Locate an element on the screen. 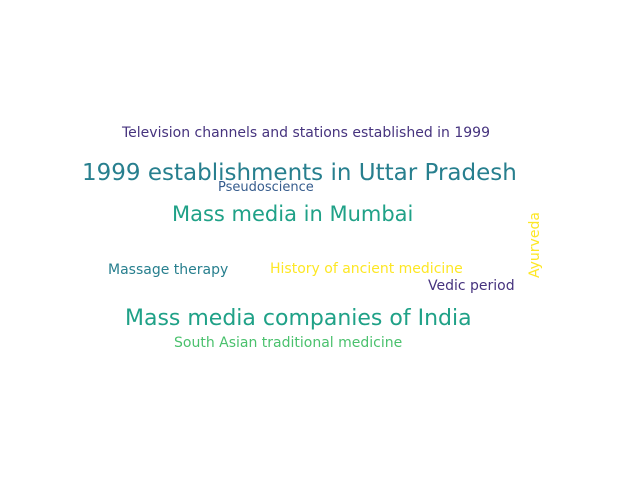  word-south-asian-traditional-medicine: South Asian traditional medicine is located at coordinates (288, 343).